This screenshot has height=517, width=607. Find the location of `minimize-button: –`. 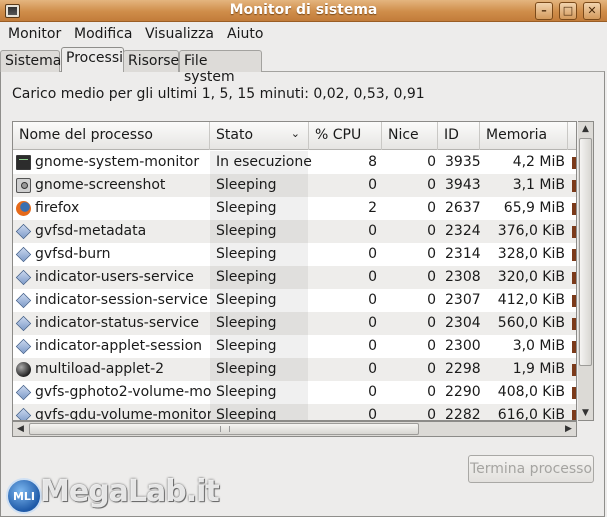

minimize-button: – is located at coordinates (544, 11).